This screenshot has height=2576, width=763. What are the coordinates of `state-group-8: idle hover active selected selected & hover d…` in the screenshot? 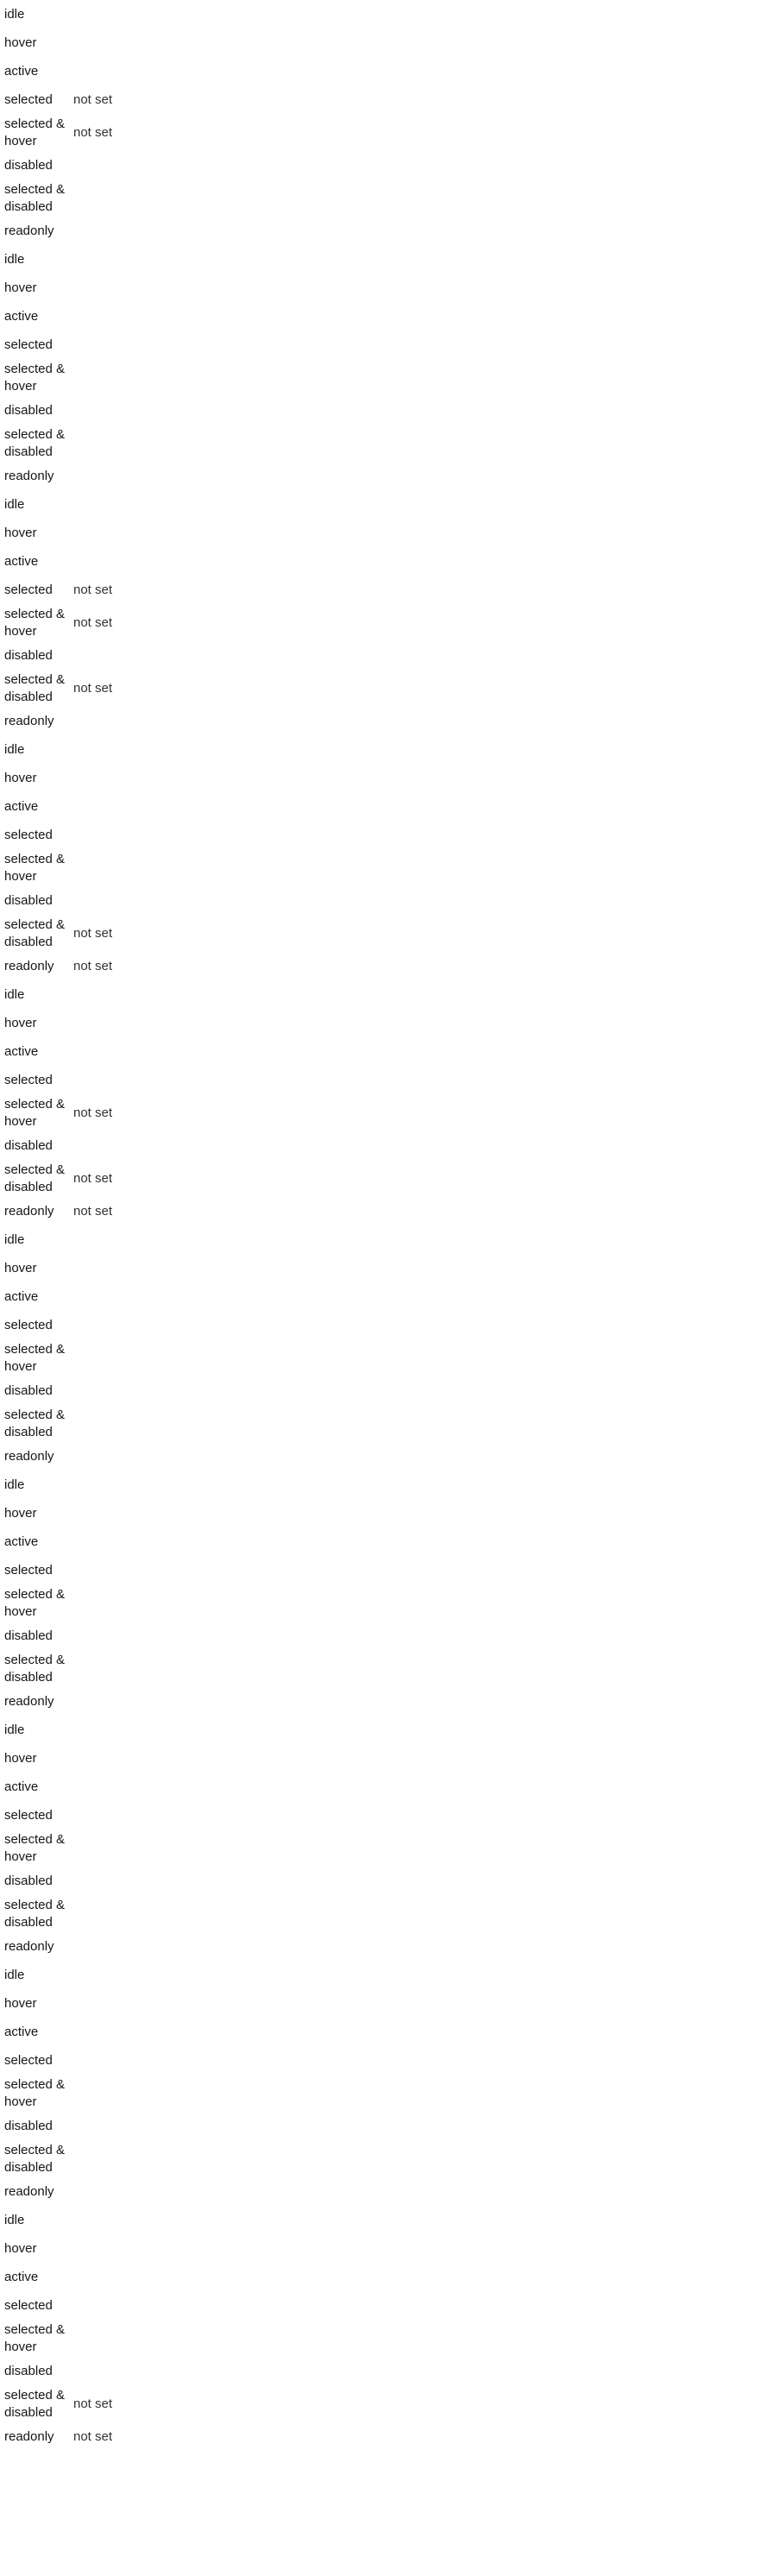 It's located at (381, 1839).